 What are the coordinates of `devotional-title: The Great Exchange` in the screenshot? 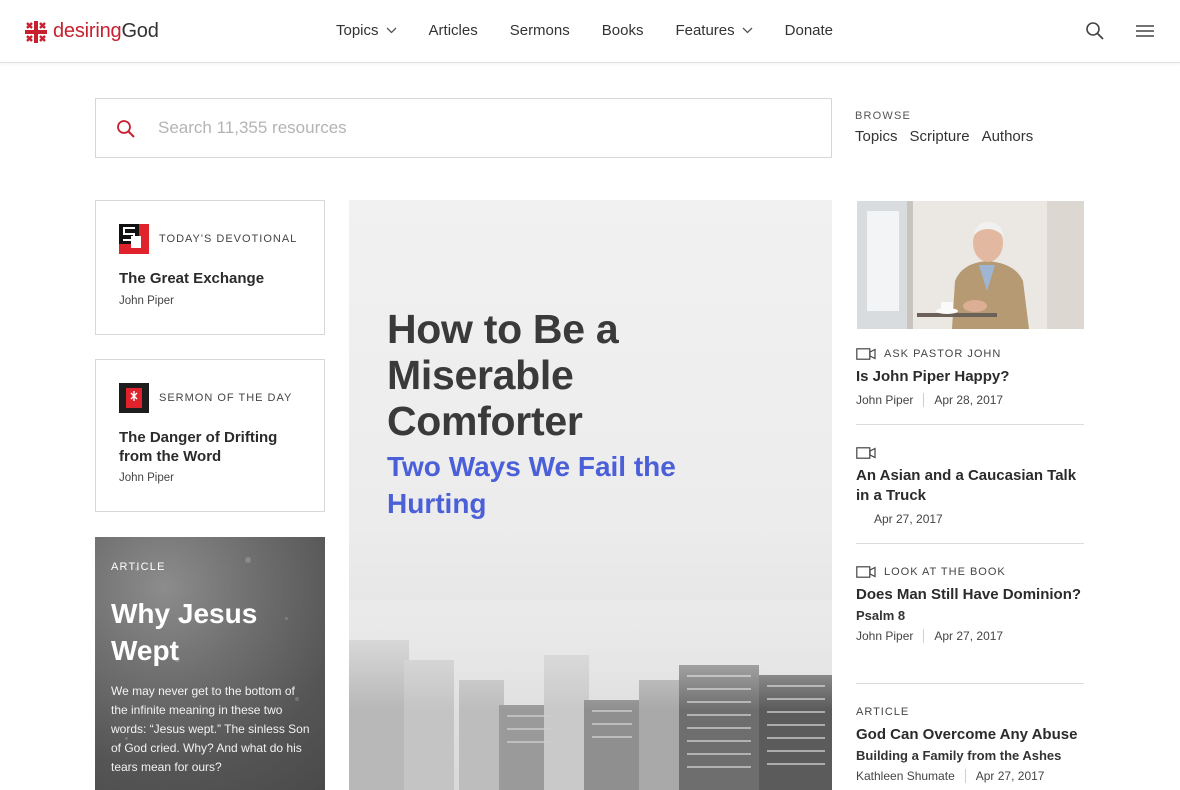 It's located at (214, 278).